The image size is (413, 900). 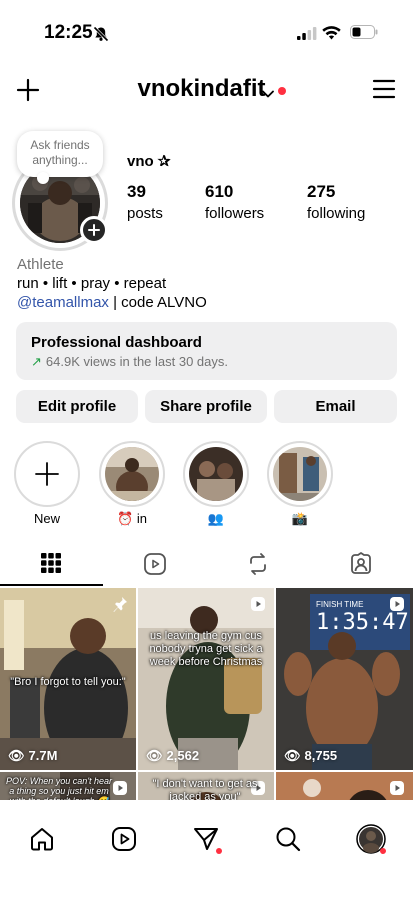 What do you see at coordinates (307, 36) in the screenshot?
I see `cellular-signal-icon` at bounding box center [307, 36].